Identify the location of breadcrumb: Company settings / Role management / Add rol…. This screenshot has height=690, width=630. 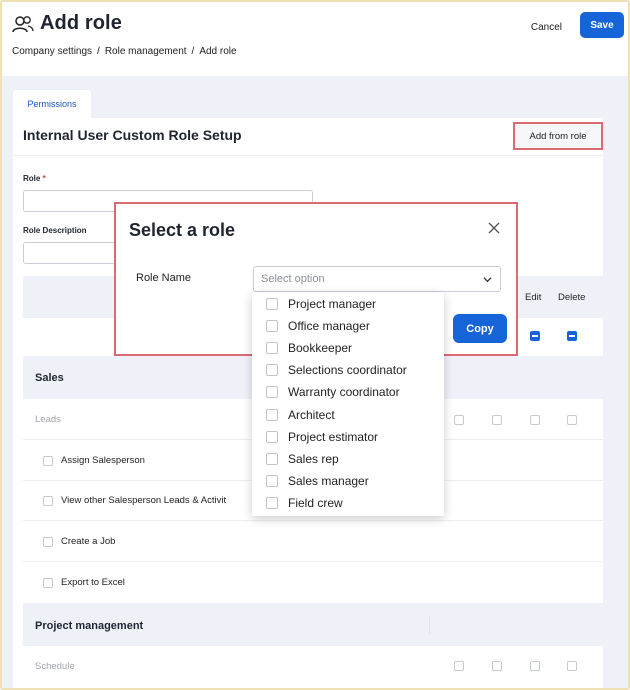
(124, 51).